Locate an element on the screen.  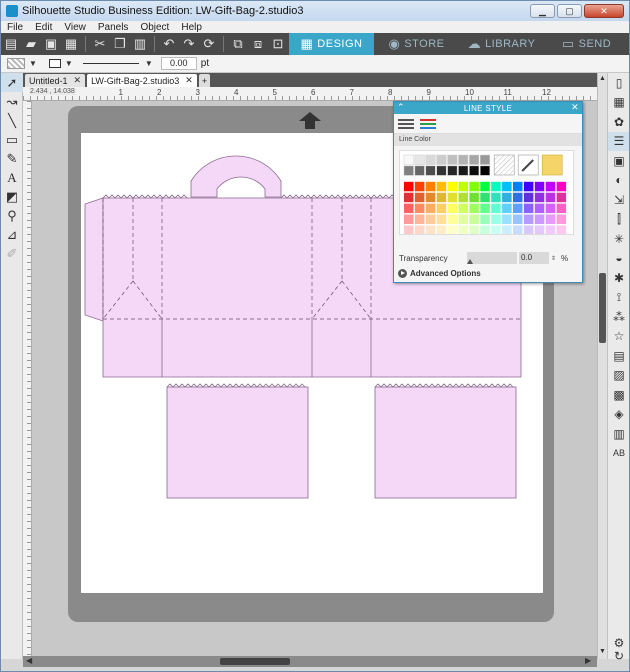
scroll-down-icon: ▼ is located at coordinates (602, 651).